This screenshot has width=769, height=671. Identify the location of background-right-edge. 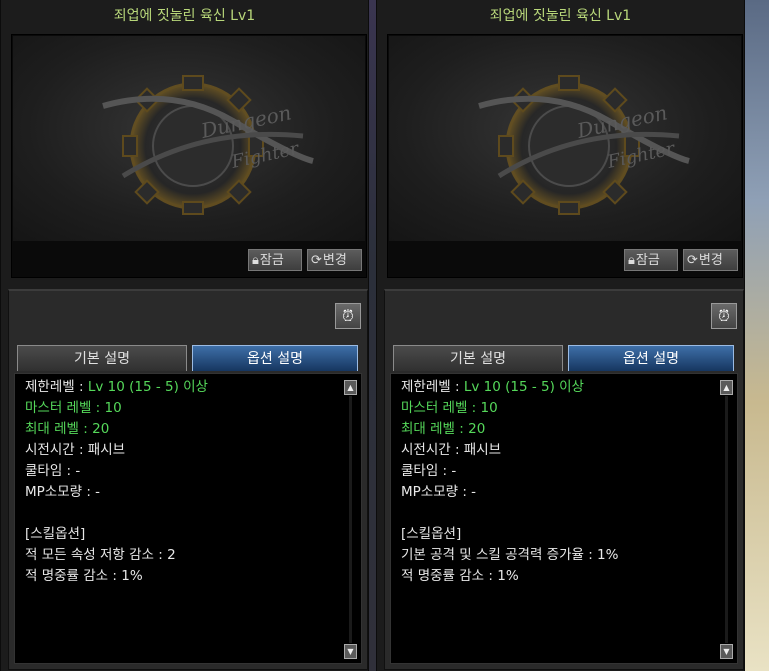
(757, 335).